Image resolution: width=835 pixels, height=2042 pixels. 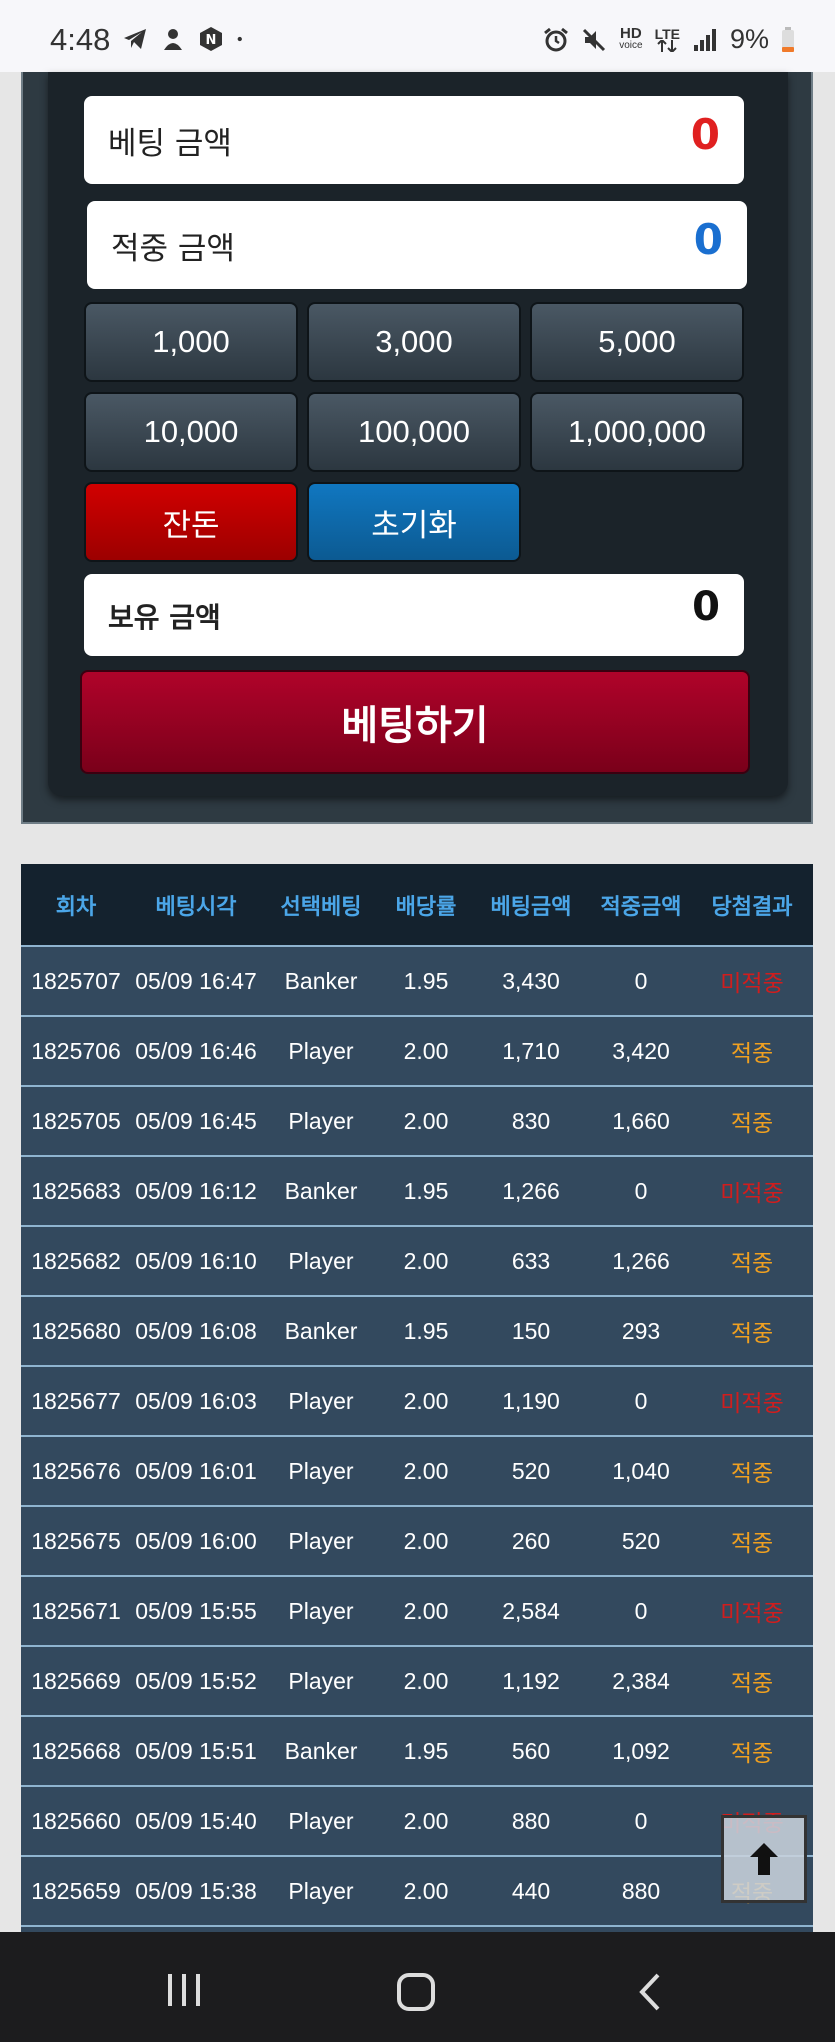 What do you see at coordinates (76, 1890) in the screenshot?
I see `round-cell: 1825659` at bounding box center [76, 1890].